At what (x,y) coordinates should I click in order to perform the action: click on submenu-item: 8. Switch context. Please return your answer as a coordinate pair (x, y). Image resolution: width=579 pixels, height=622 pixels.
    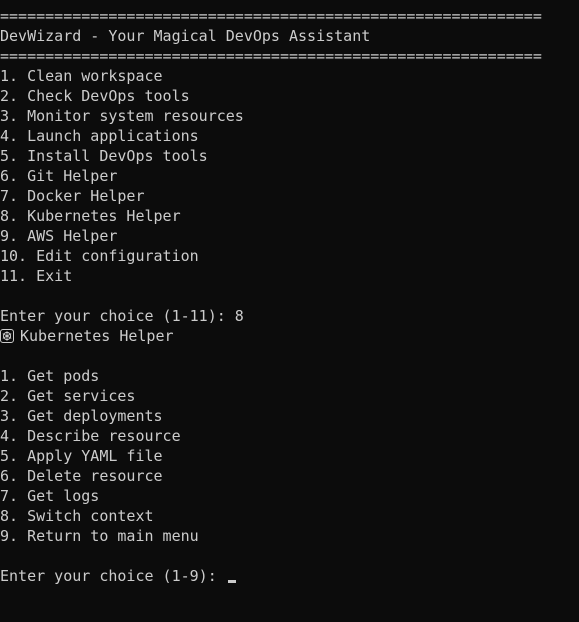
    Looking at the image, I should click on (77, 516).